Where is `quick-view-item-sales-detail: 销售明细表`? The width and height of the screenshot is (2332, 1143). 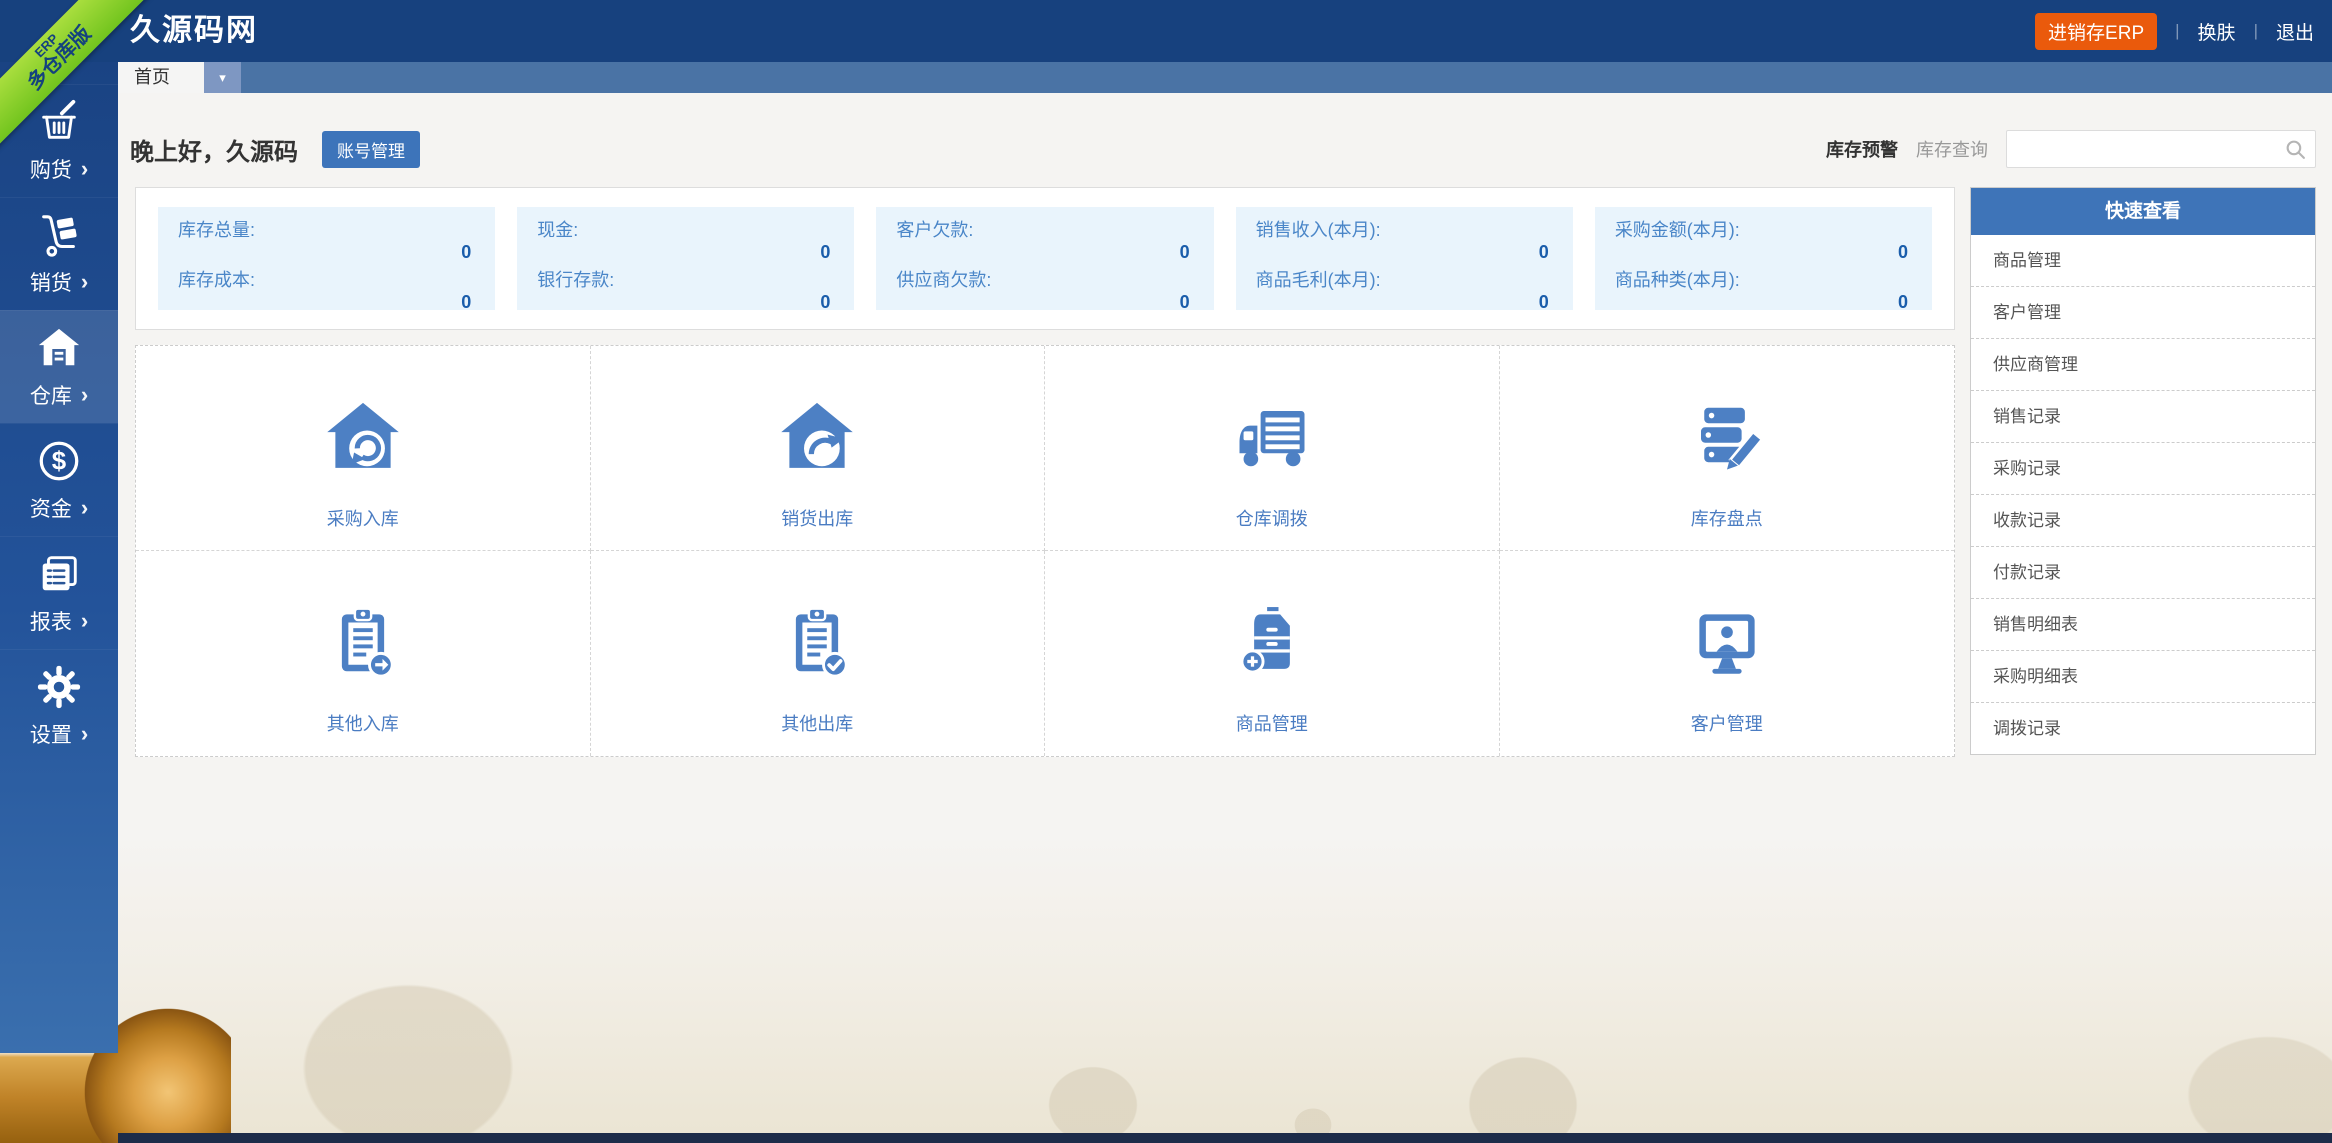
quick-view-item-sales-detail: 销售明细表 is located at coordinates (2143, 625).